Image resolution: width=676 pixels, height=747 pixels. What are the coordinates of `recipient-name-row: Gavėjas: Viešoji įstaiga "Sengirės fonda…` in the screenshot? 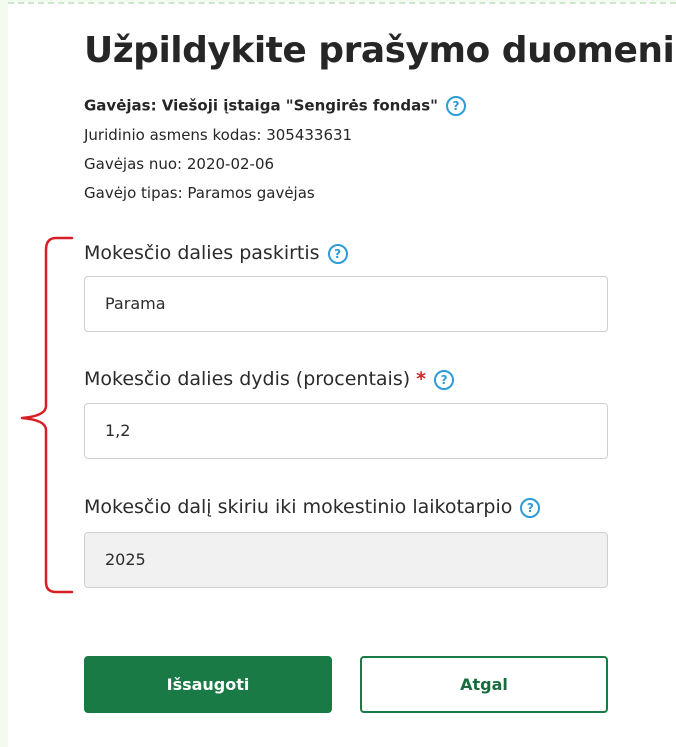 It's located at (275, 106).